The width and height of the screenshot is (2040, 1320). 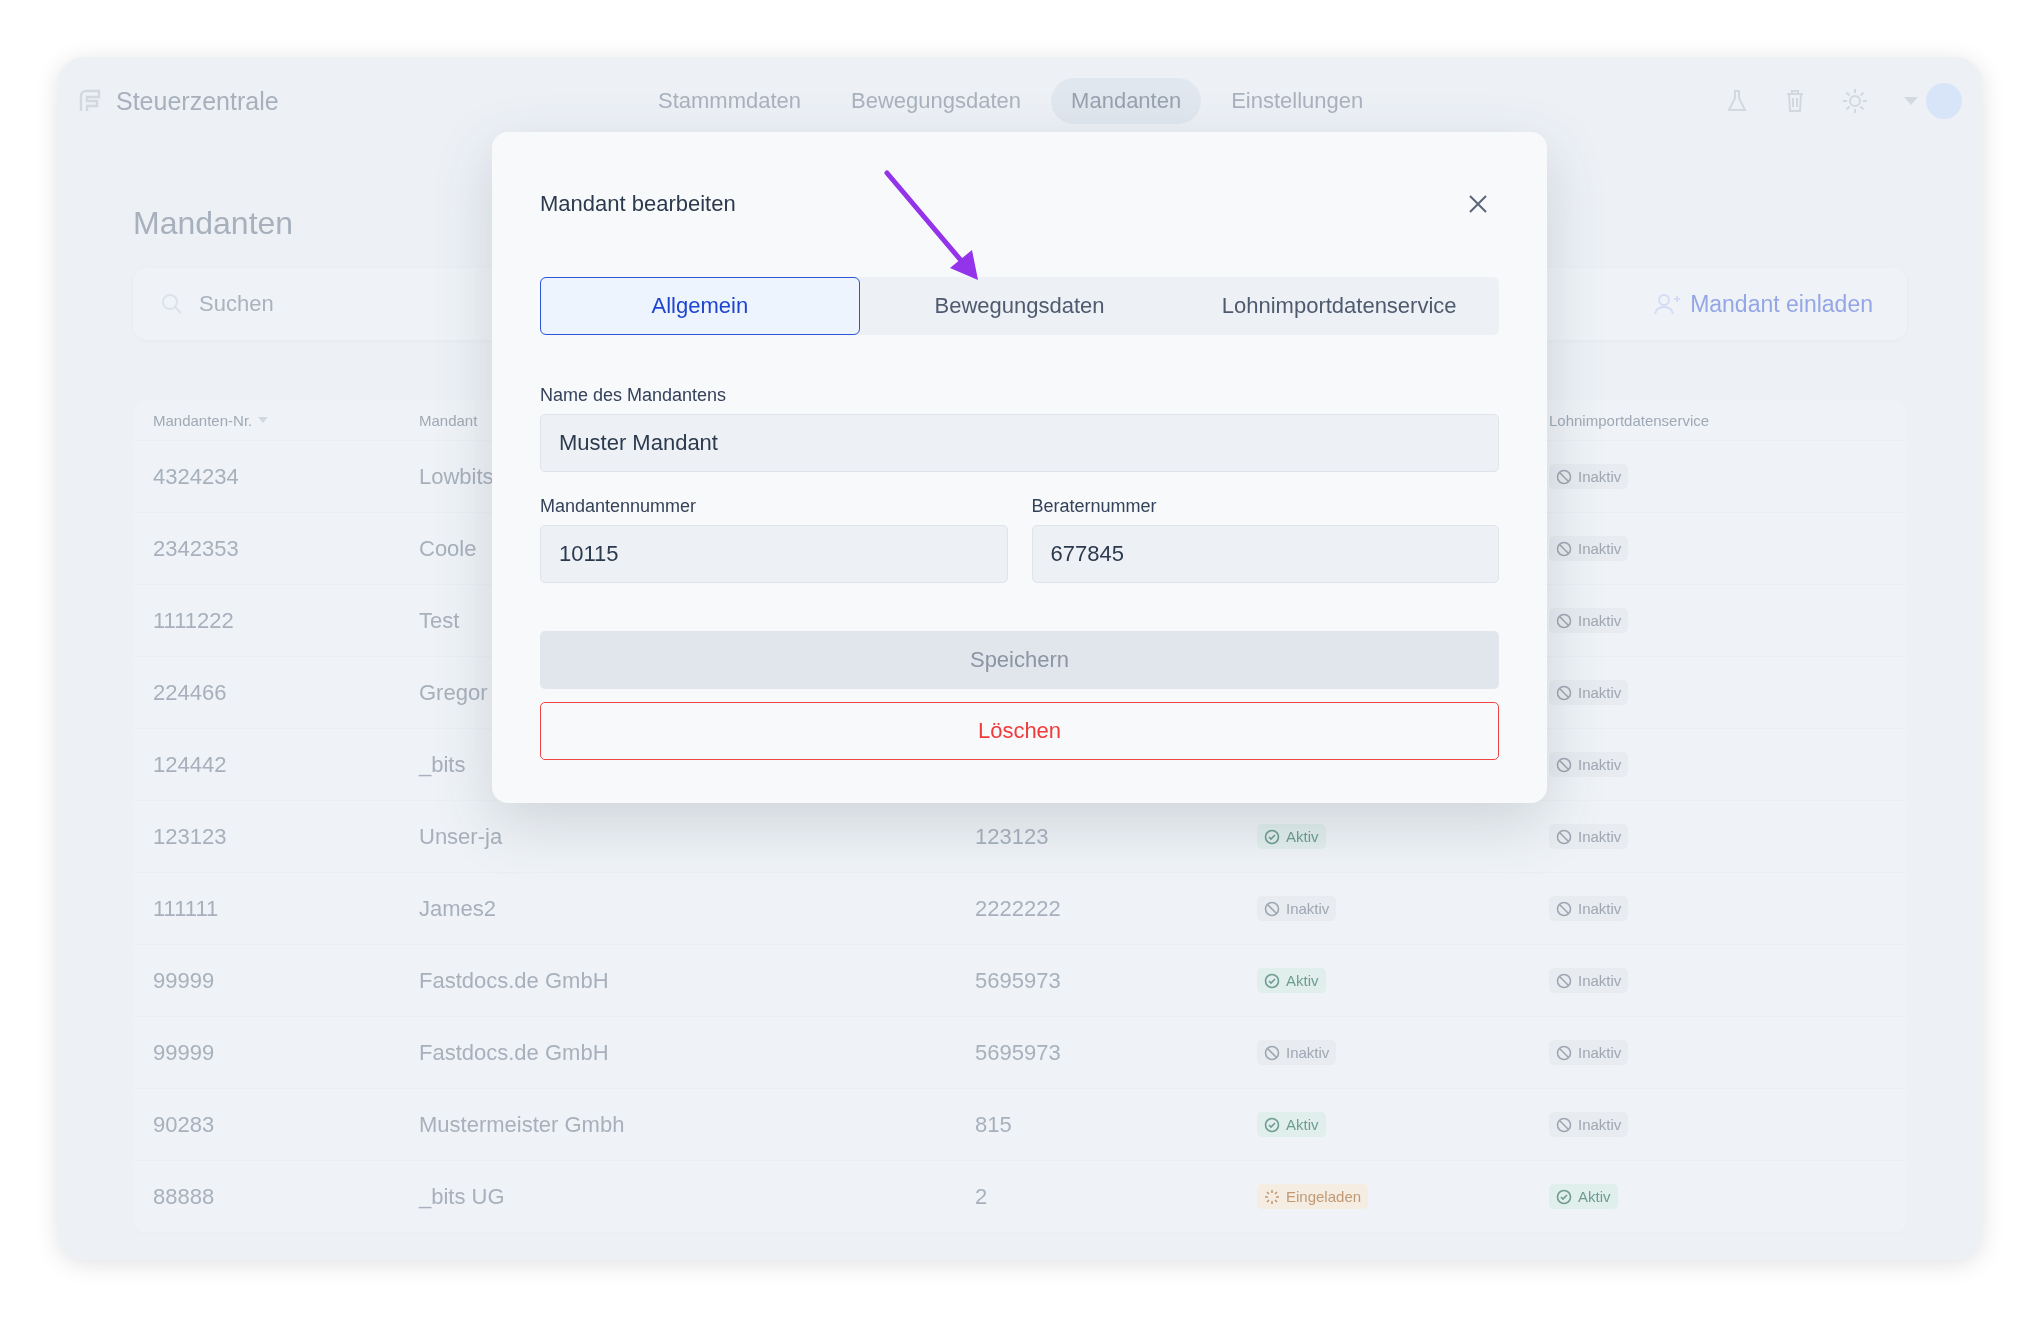 What do you see at coordinates (1094, 506) in the screenshot?
I see `field-label: Beraternummer` at bounding box center [1094, 506].